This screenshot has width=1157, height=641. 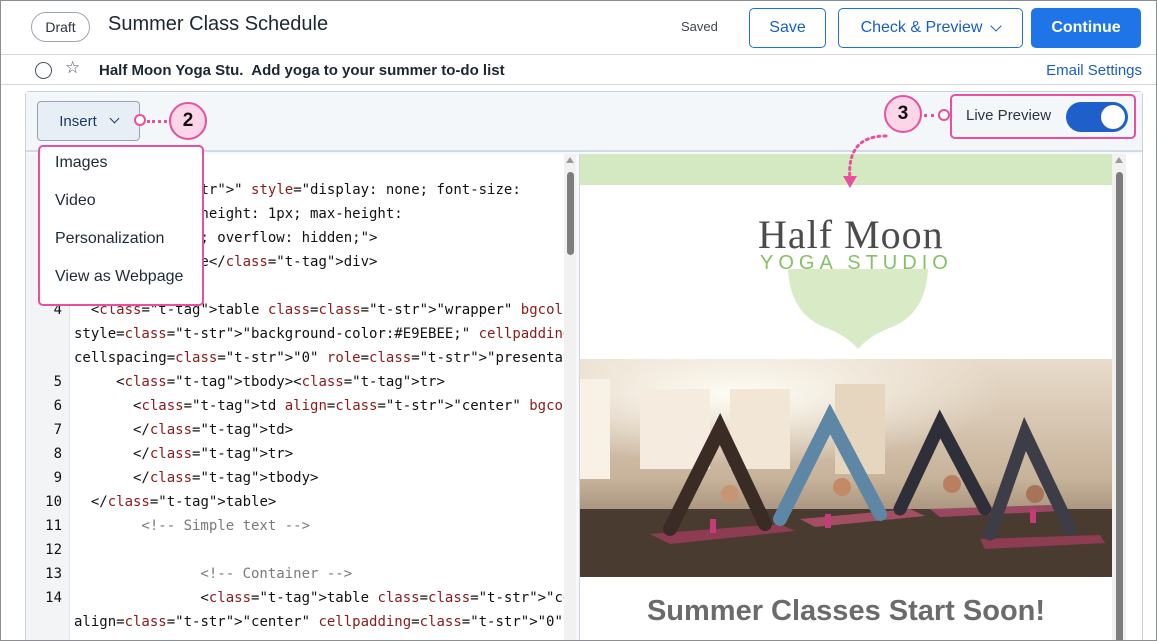 I want to click on radio-circle-icon, so click(x=43, y=70).